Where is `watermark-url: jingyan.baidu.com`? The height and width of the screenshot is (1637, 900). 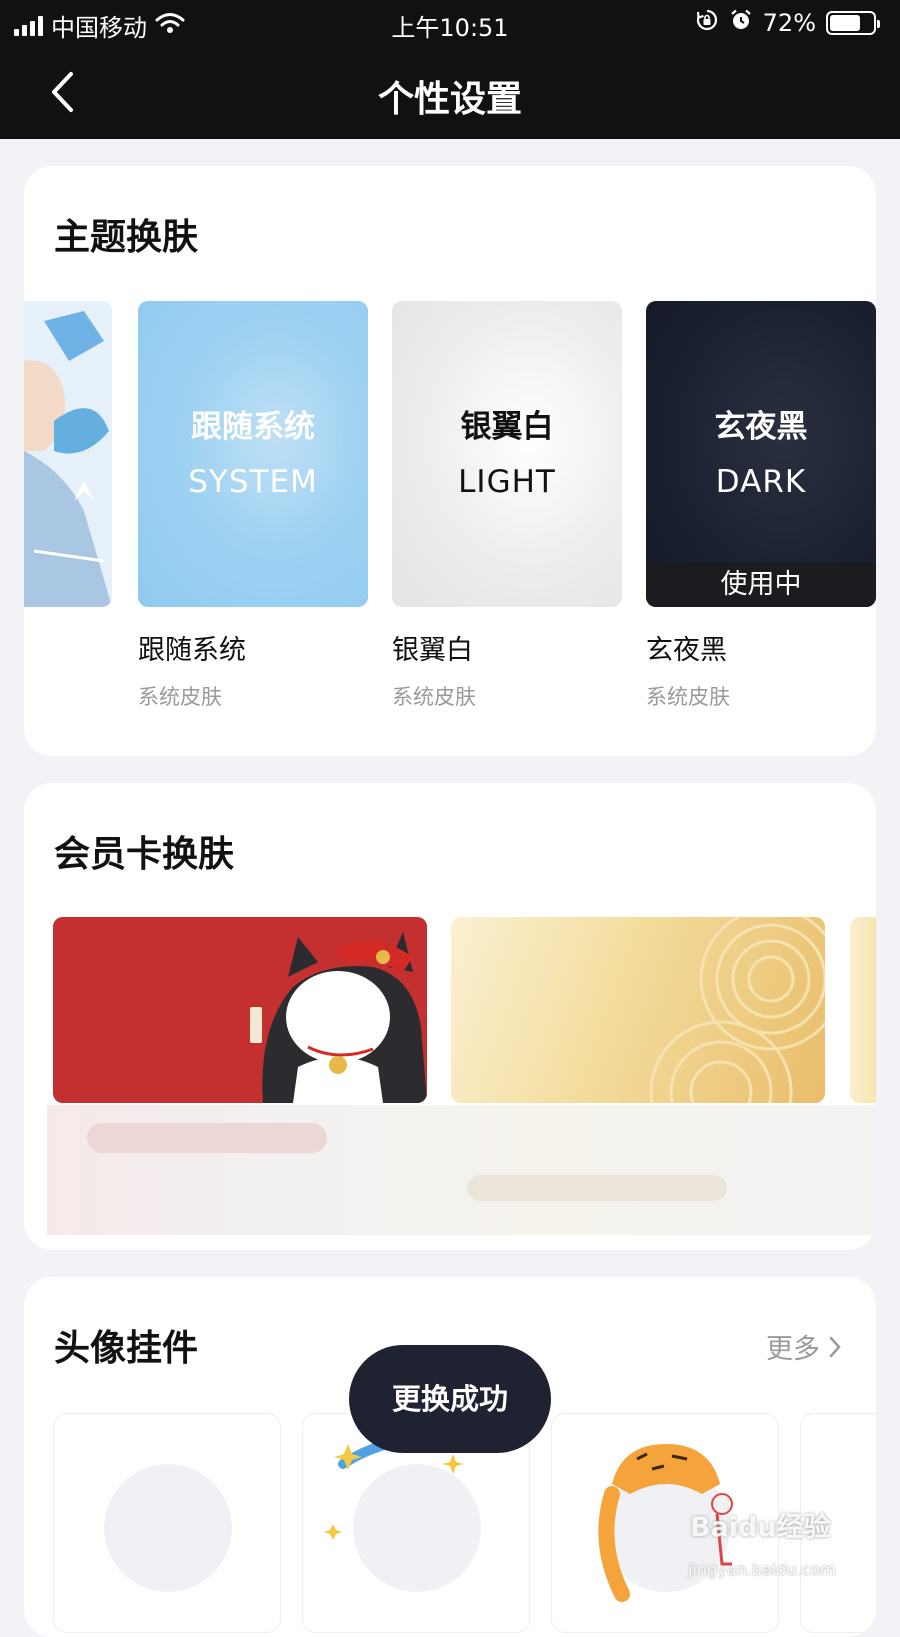
watermark-url: jingyan.baidu.com is located at coordinates (762, 1569).